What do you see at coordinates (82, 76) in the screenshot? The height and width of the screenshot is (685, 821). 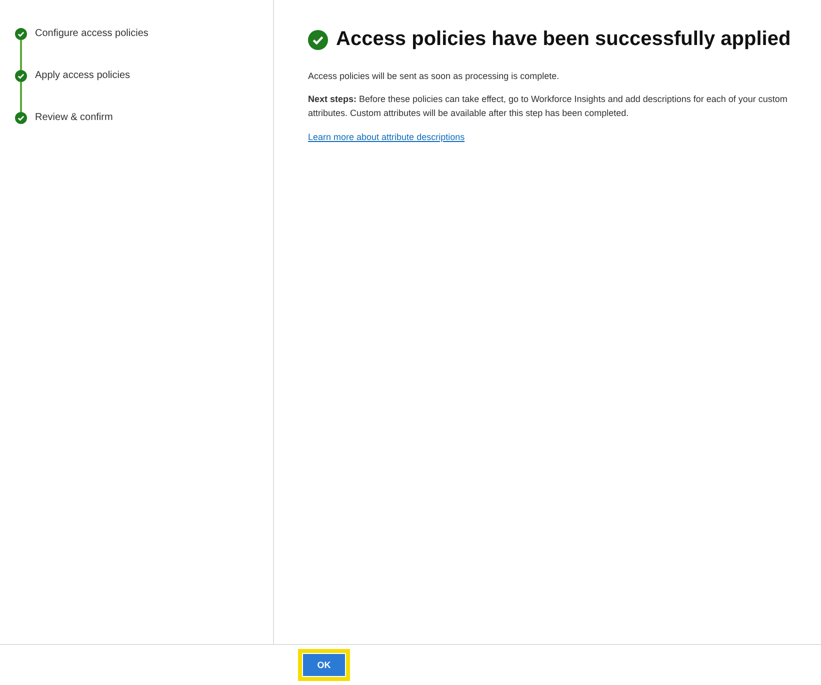 I see `step-label: Apply access policies` at bounding box center [82, 76].